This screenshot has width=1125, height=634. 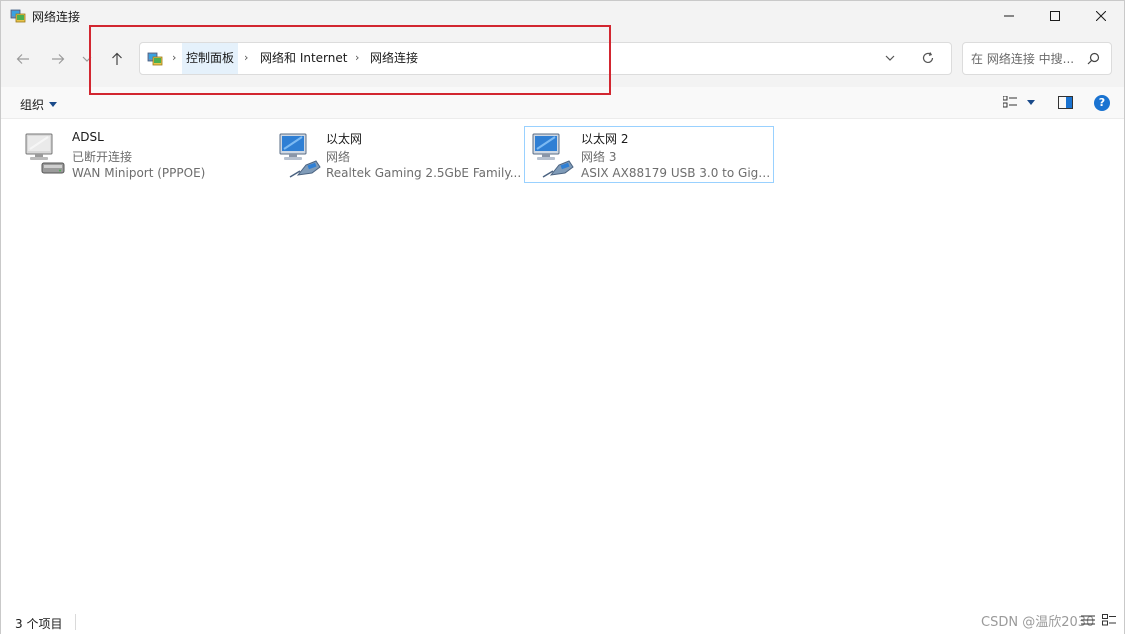 I want to click on navigation-bar: › 控制面板 › 网络和 Internet › 网络连接, so click(x=562, y=59).